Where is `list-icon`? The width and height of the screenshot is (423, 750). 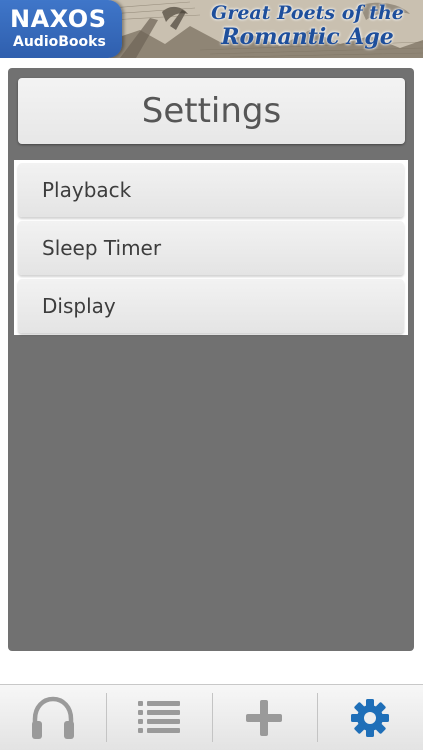
list-icon is located at coordinates (158, 716).